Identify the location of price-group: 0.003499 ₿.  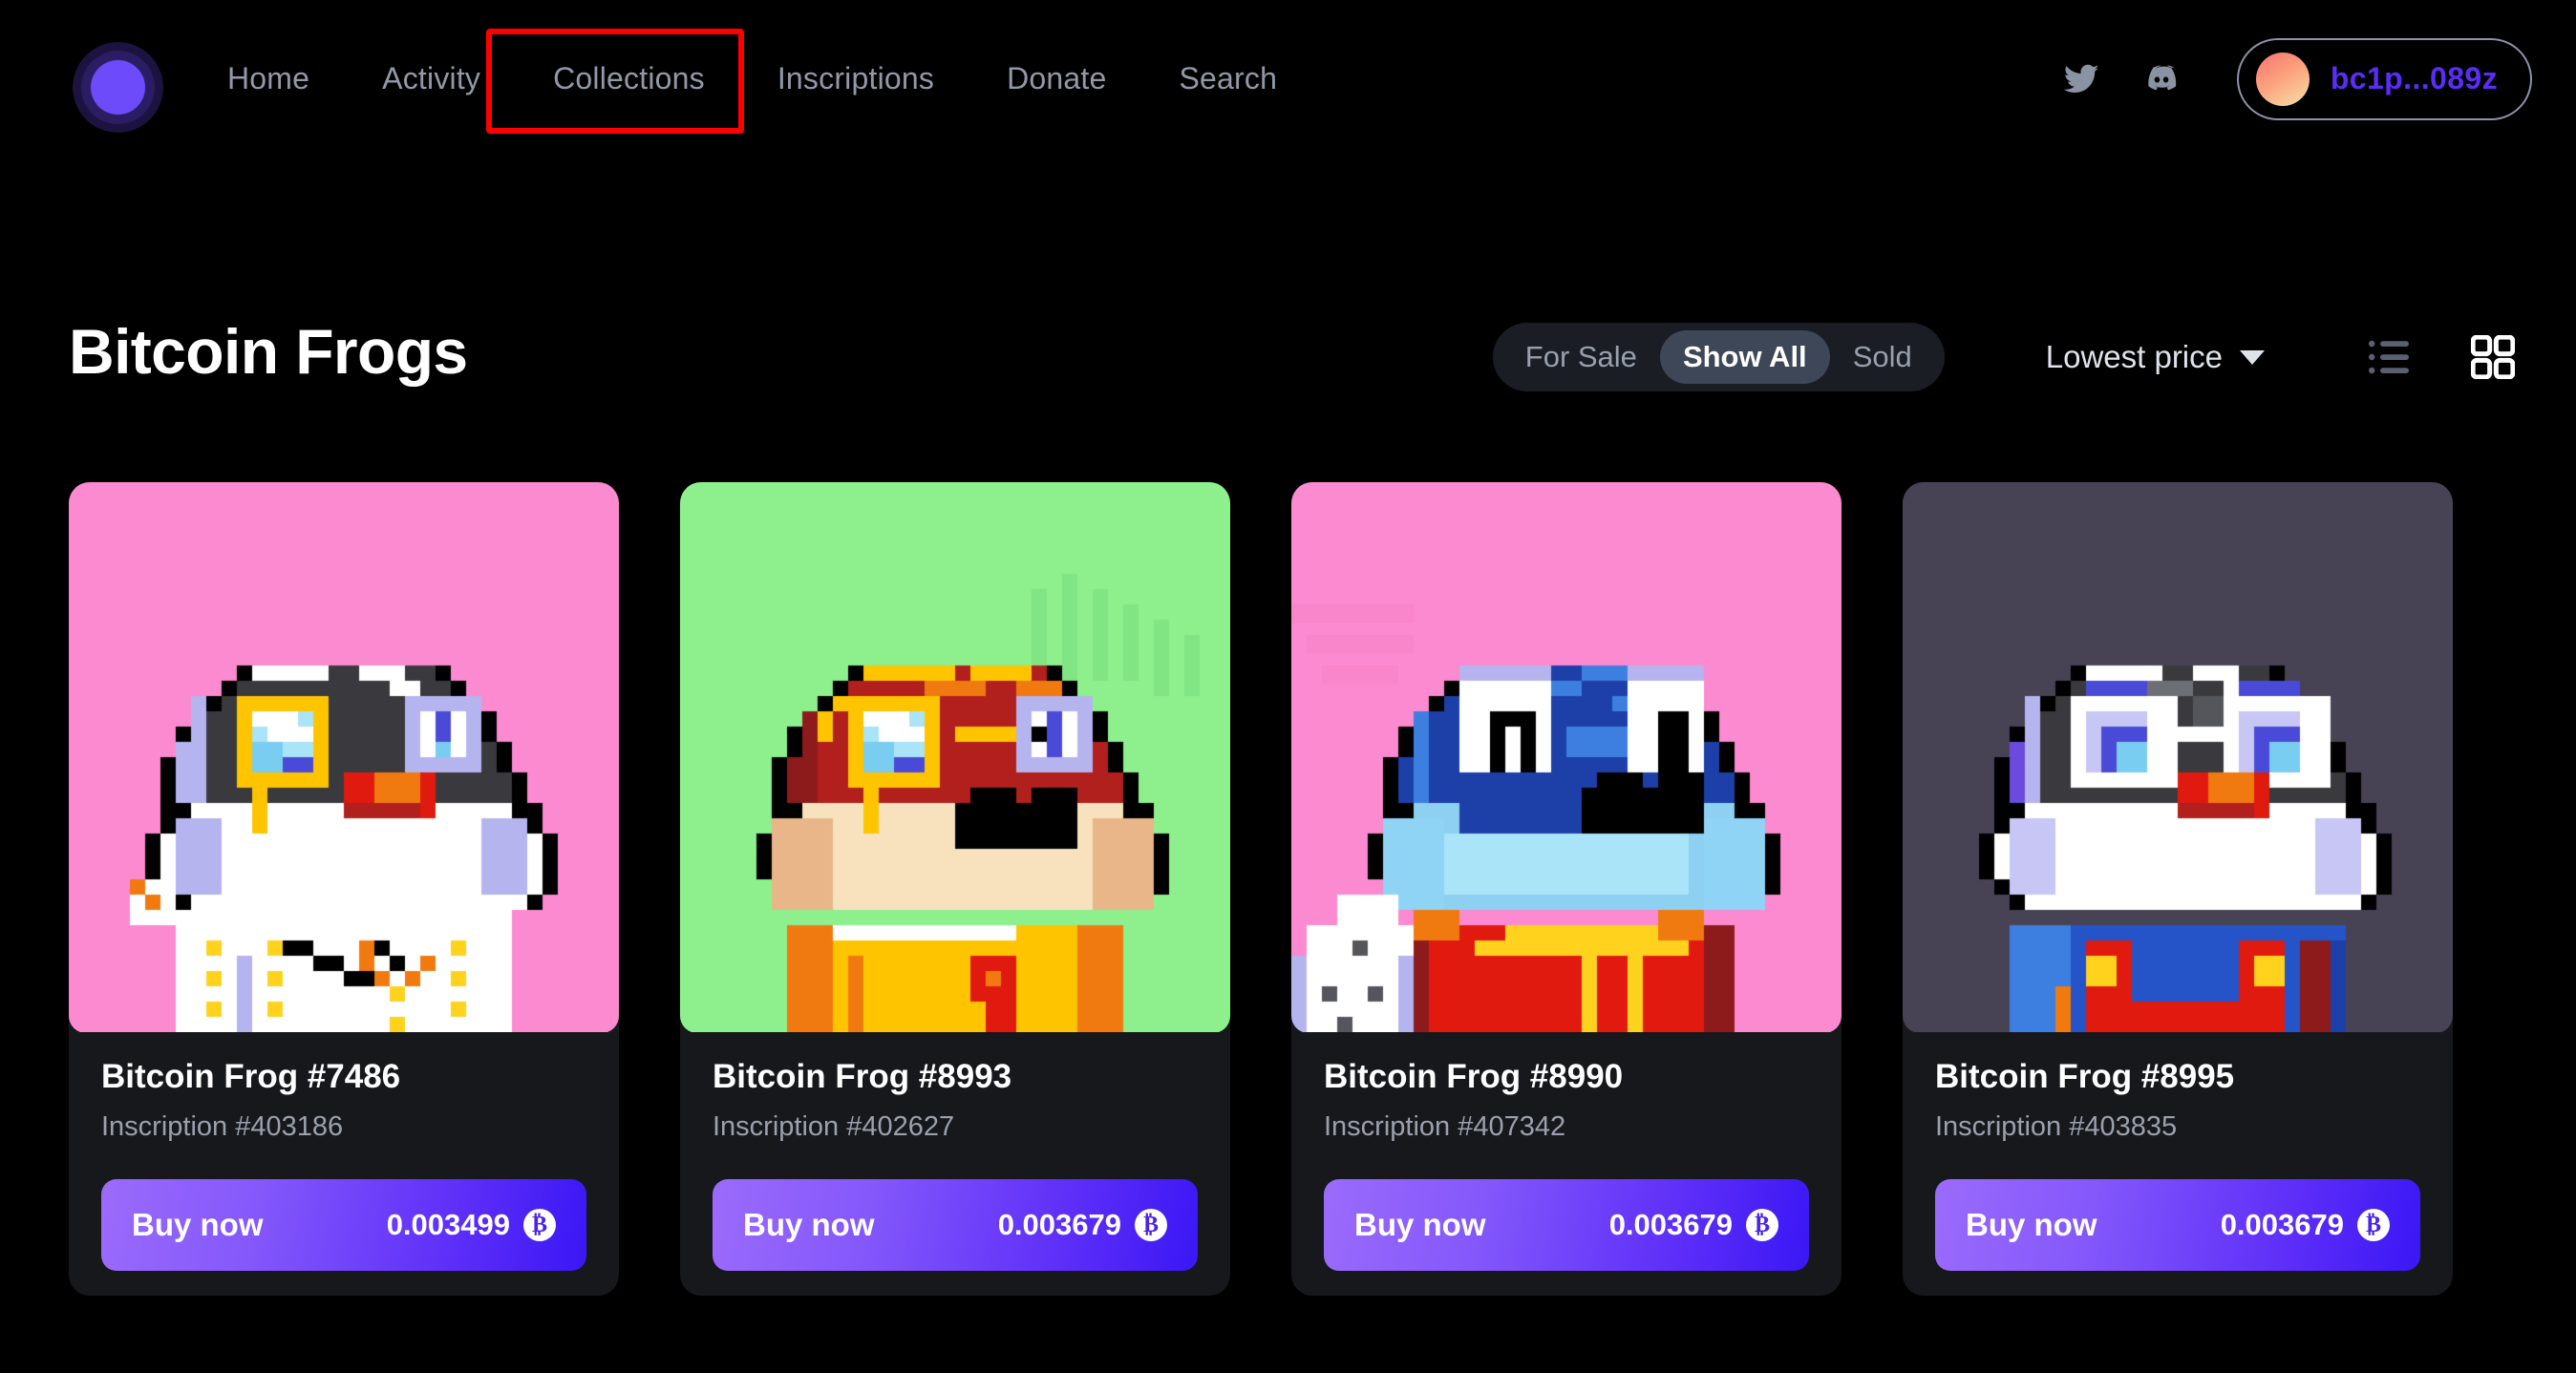
(471, 1225).